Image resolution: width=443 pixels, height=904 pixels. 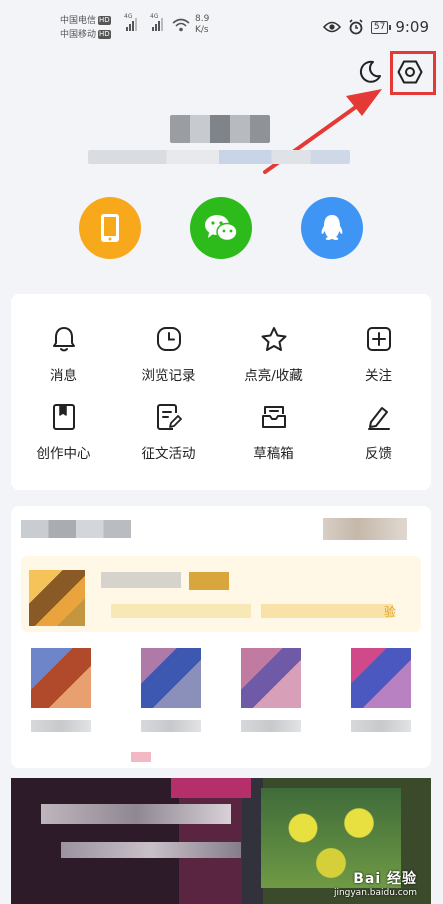 I want to click on phone-icon, so click(x=110, y=228).